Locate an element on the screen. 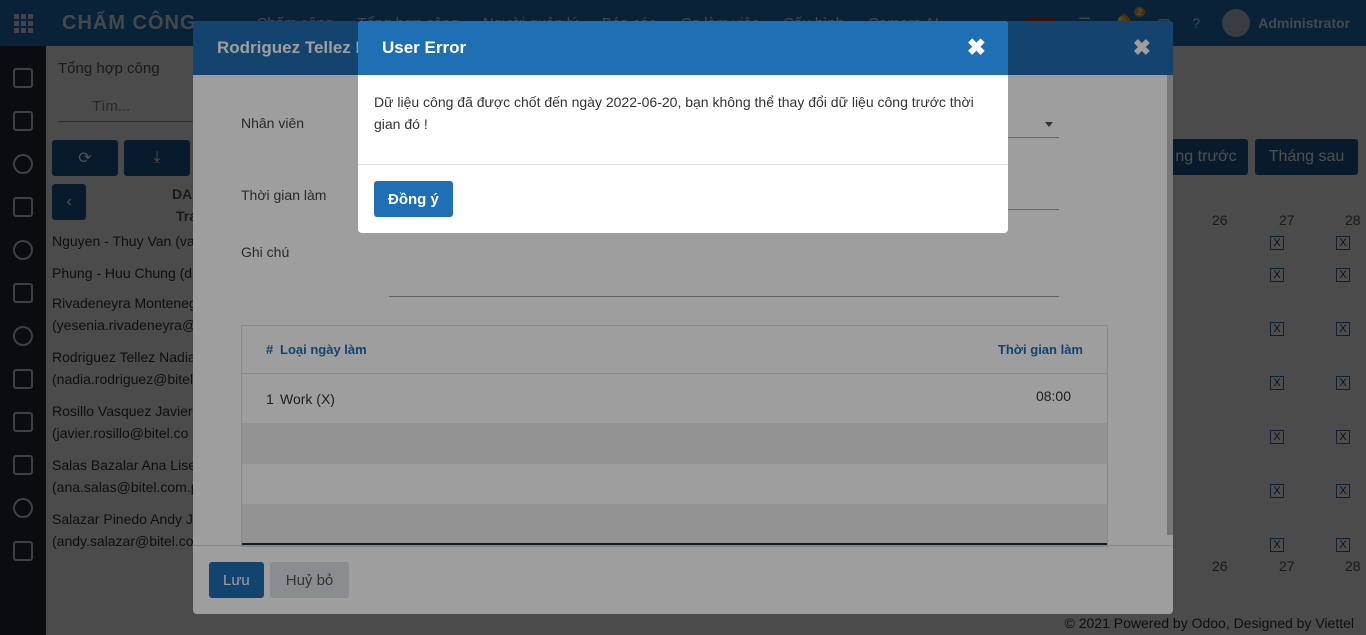  error-dialog-footer: Đồng ý is located at coordinates (683, 199).